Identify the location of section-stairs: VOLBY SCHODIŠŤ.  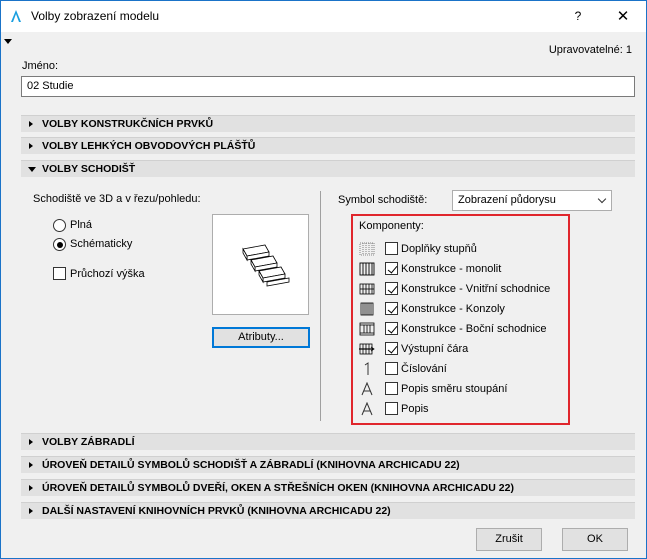
(328, 168).